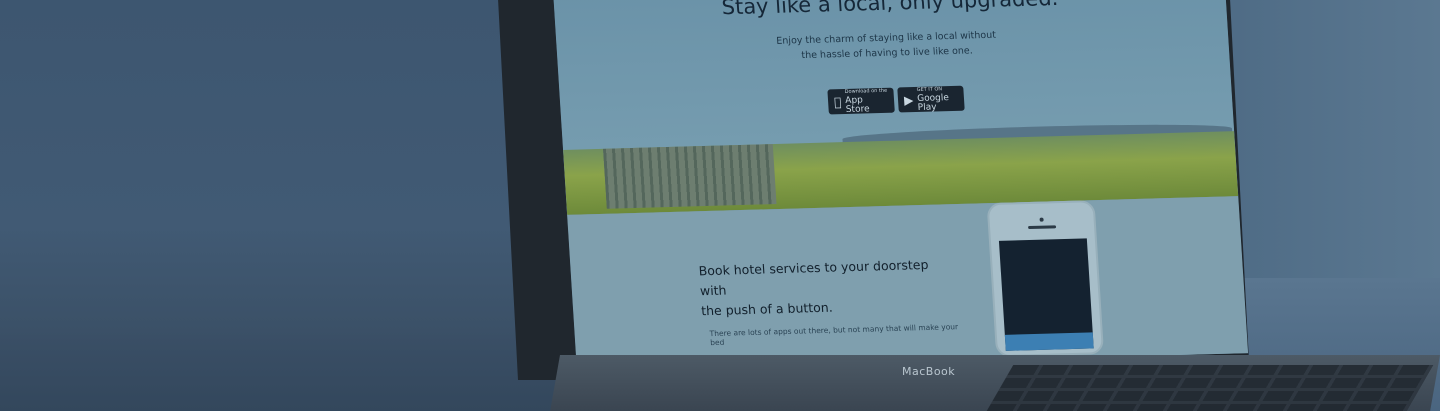 This screenshot has height=411, width=1440. I want to click on hero-title: Stay like a local, only upgraded., so click(889, 10).